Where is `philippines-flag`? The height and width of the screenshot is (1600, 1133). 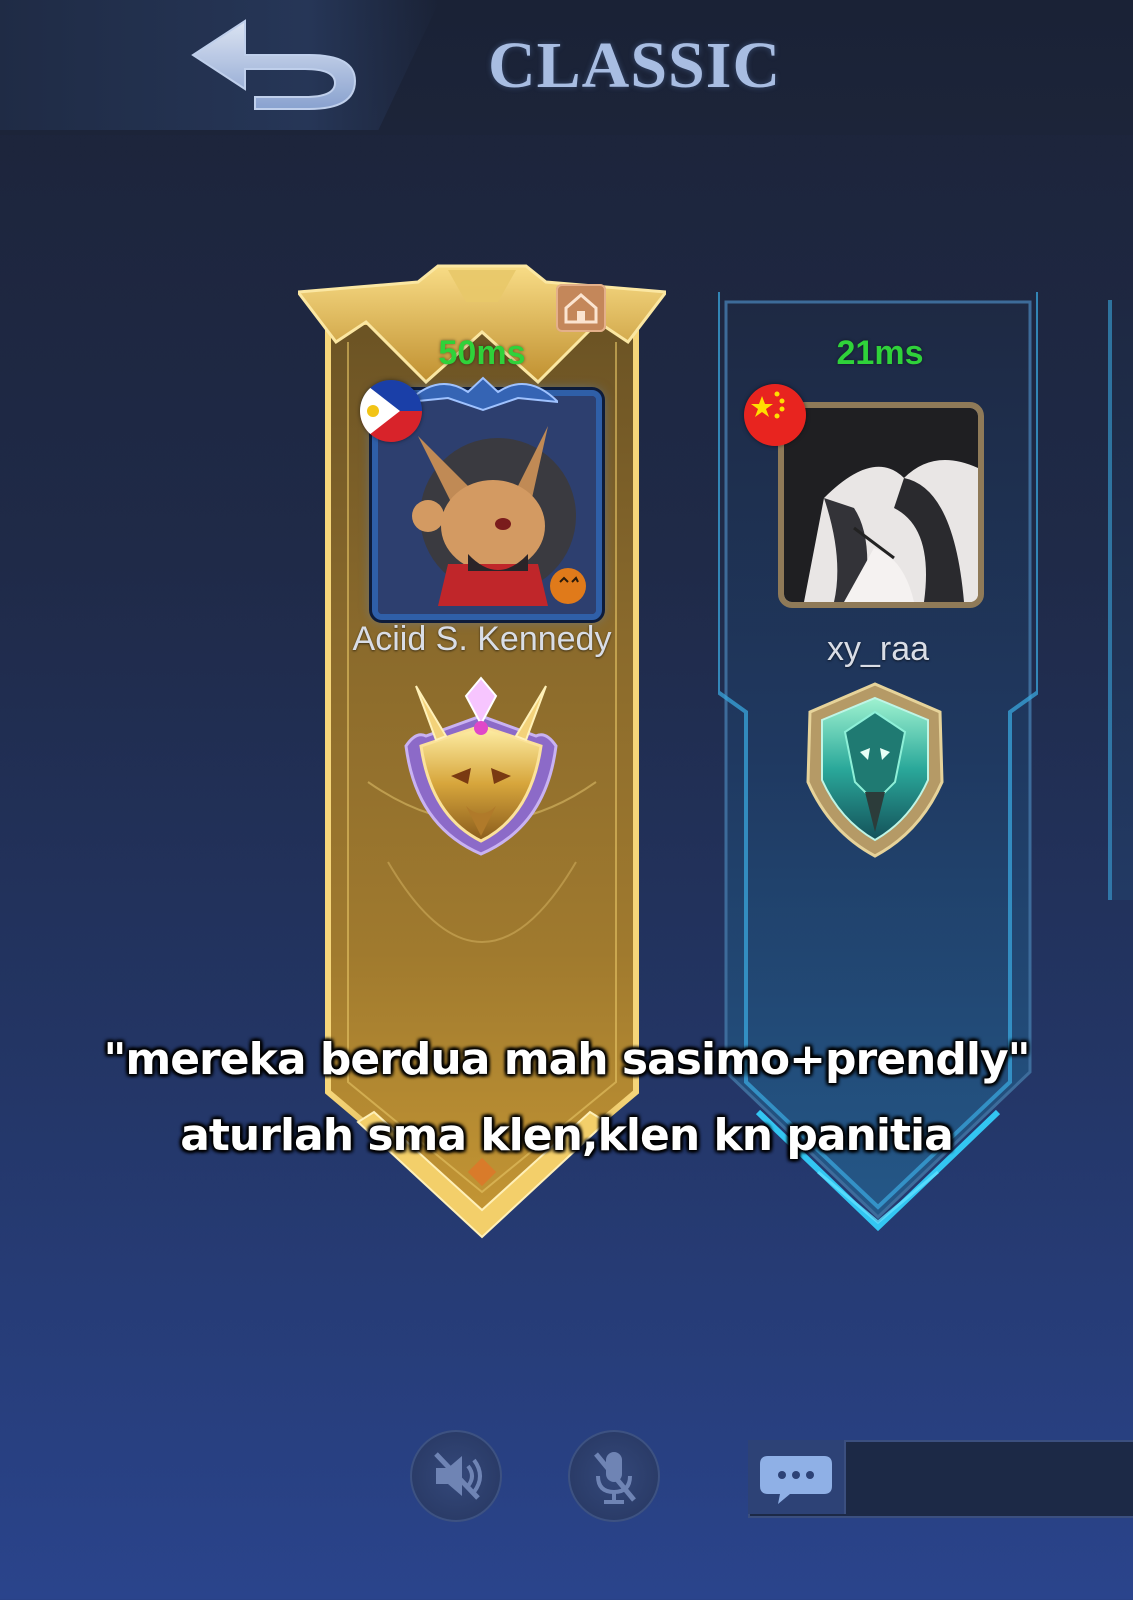 philippines-flag is located at coordinates (391, 411).